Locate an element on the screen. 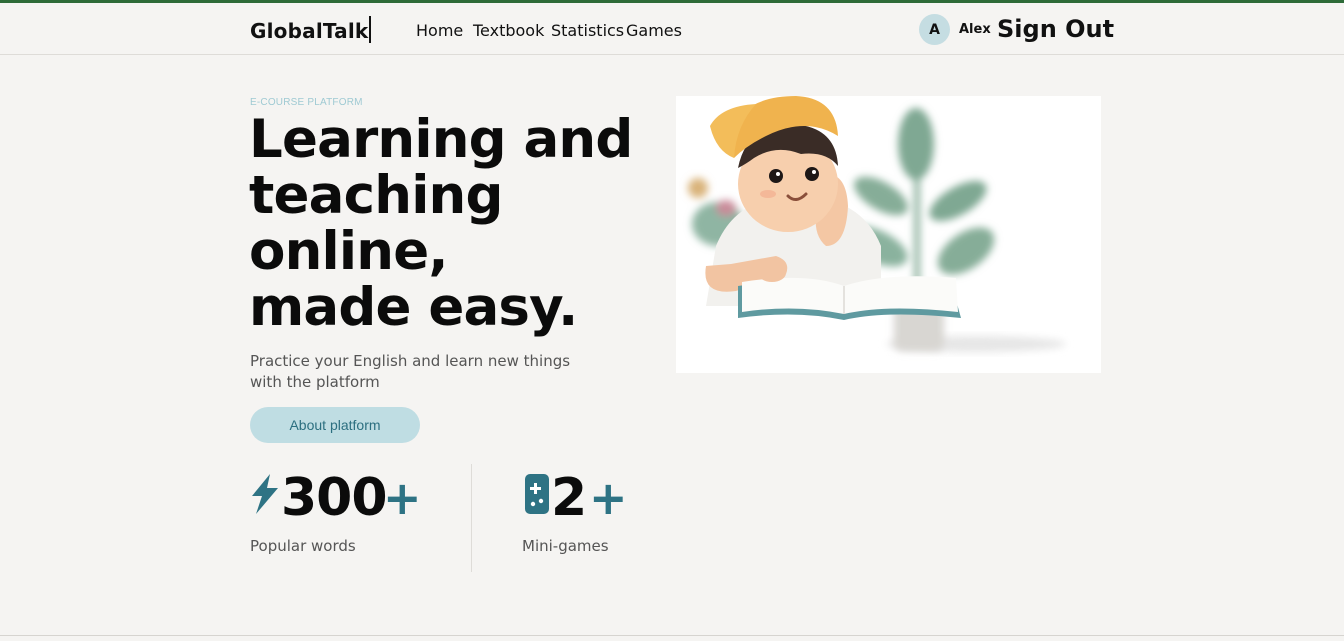 The width and height of the screenshot is (1344, 641). nav-home: Home is located at coordinates (439, 30).